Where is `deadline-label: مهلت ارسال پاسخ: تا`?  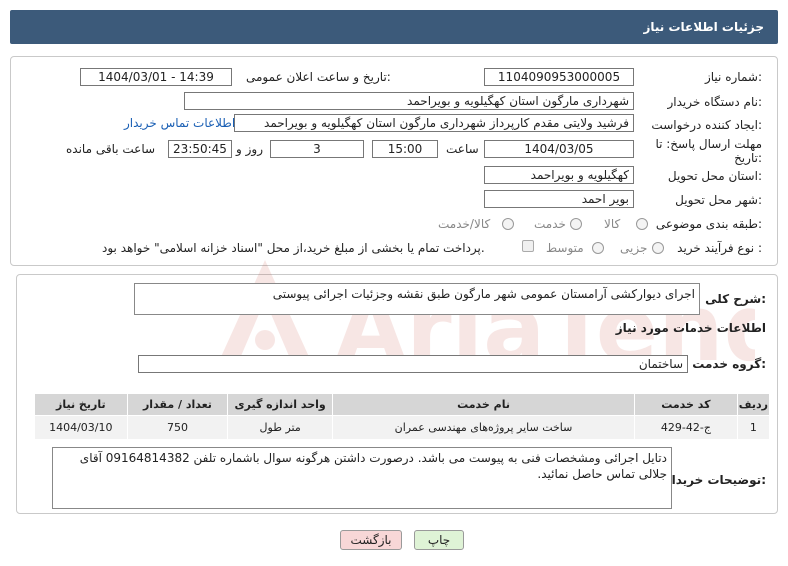 deadline-label: مهلت ارسال پاسخ: تا is located at coordinates (708, 144).